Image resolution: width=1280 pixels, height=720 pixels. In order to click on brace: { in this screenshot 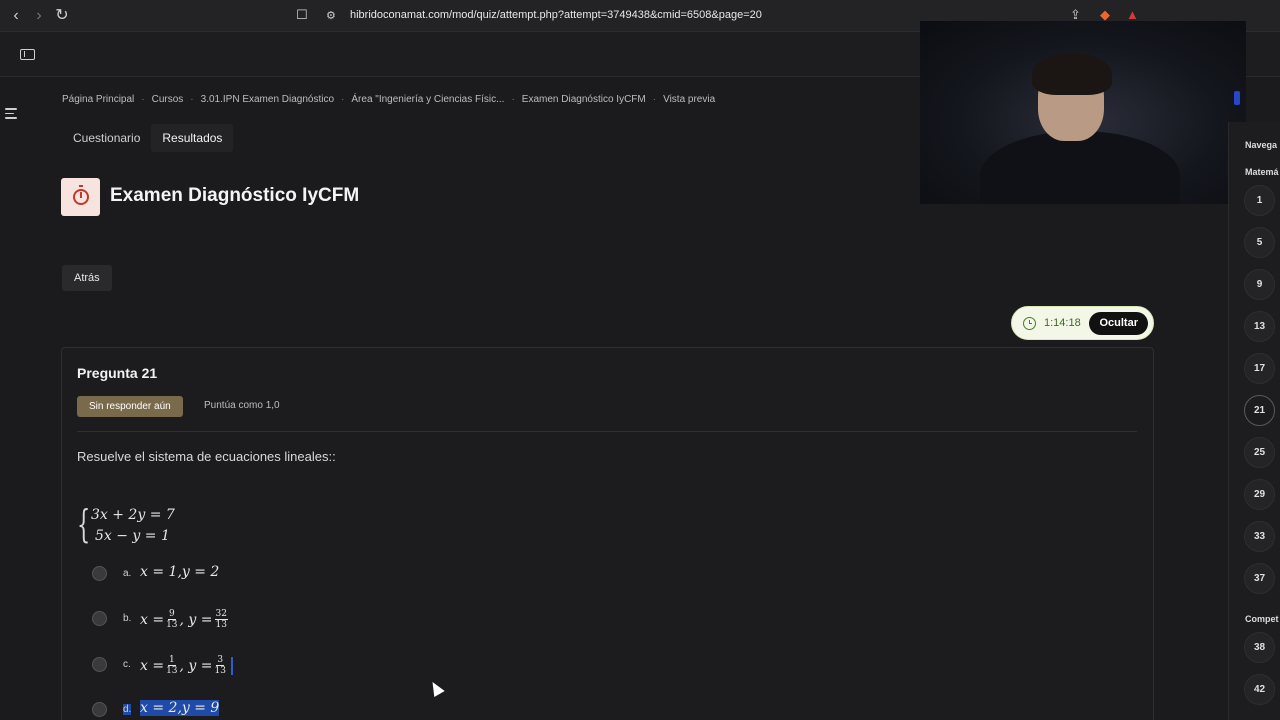, I will do `click(84, 524)`.